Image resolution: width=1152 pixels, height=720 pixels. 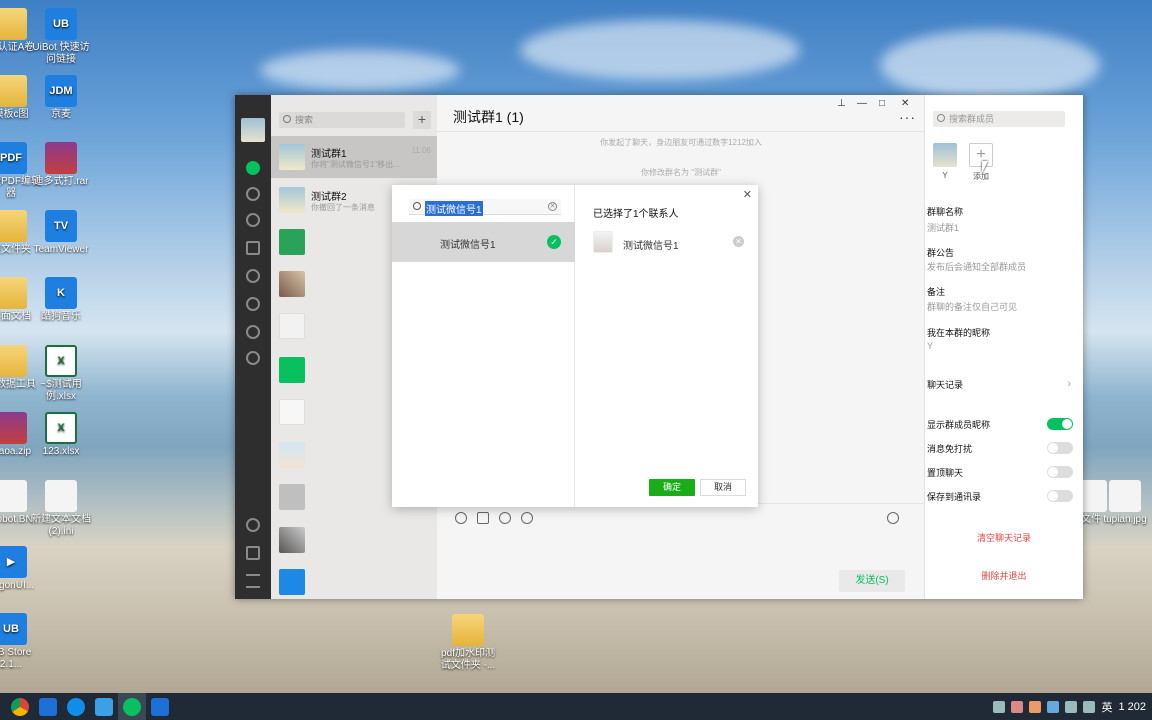 I want to click on chat-avatar-cartoon, so click(x=292, y=455).